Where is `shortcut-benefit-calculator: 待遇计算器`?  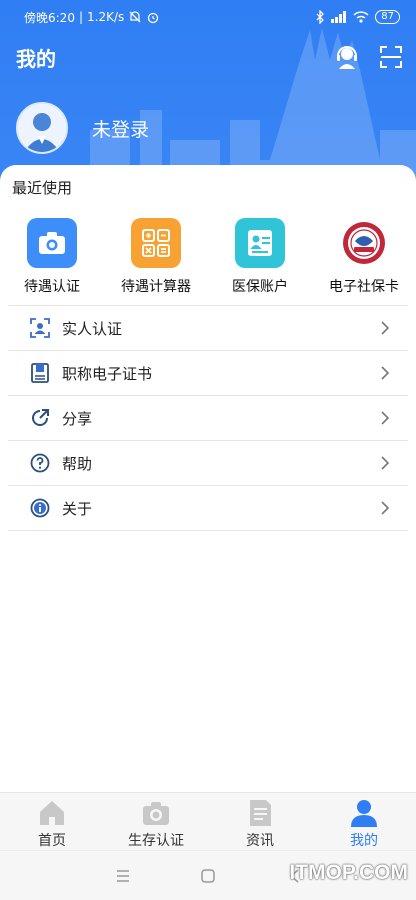 shortcut-benefit-calculator: 待遇计算器 is located at coordinates (156, 258).